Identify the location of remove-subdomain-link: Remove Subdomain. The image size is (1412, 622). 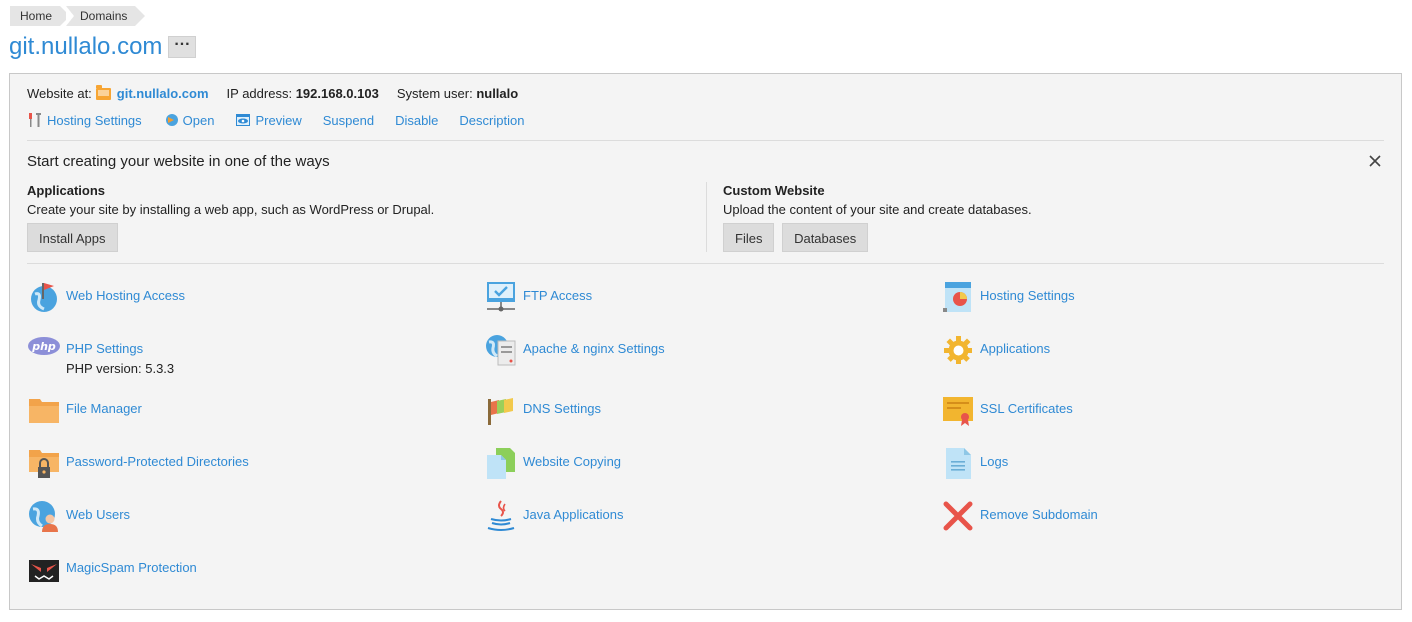
(1019, 516).